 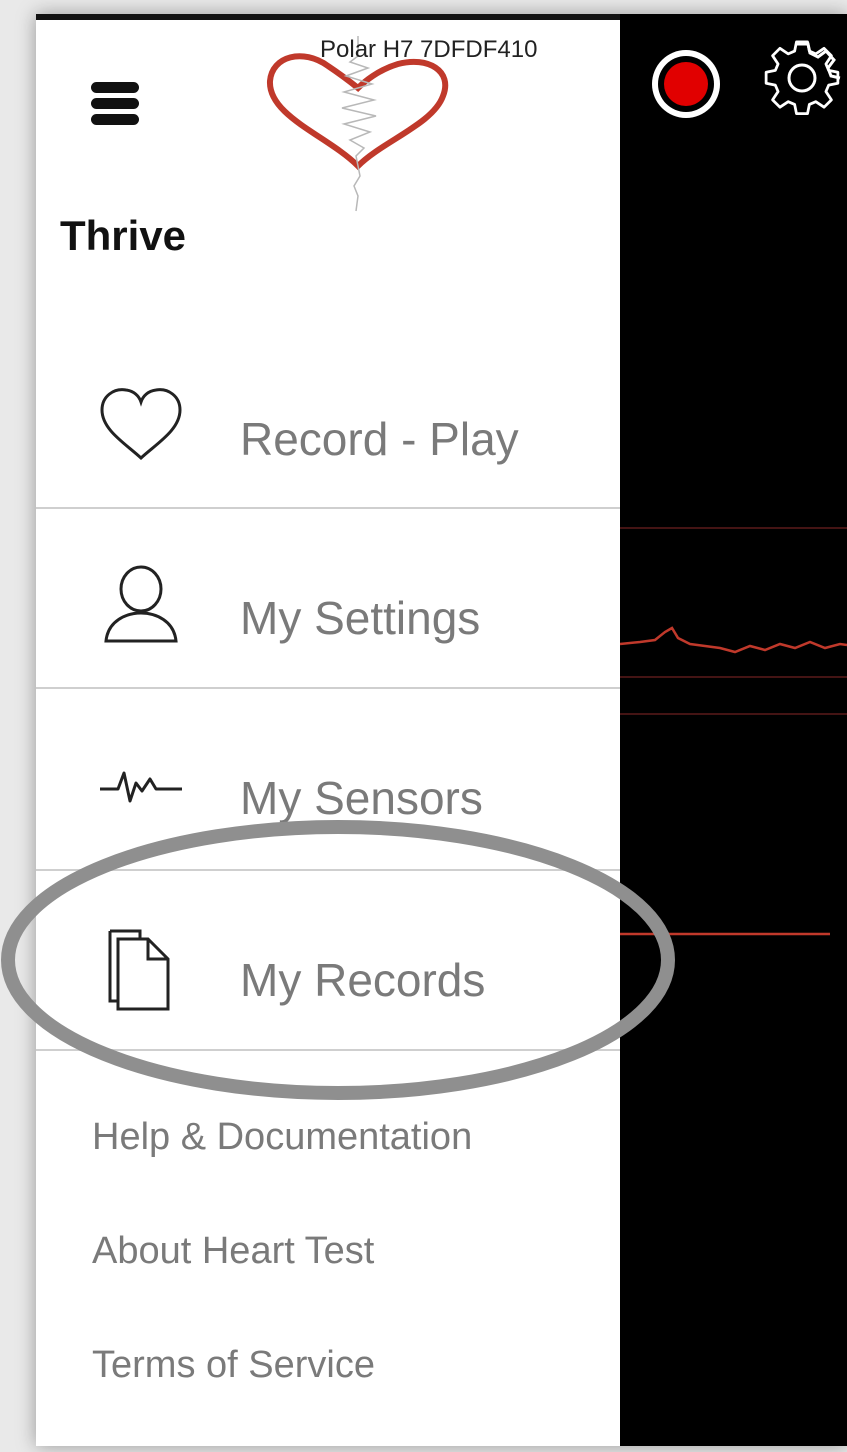 I want to click on menu-item-label: My Records, so click(x=363, y=980).